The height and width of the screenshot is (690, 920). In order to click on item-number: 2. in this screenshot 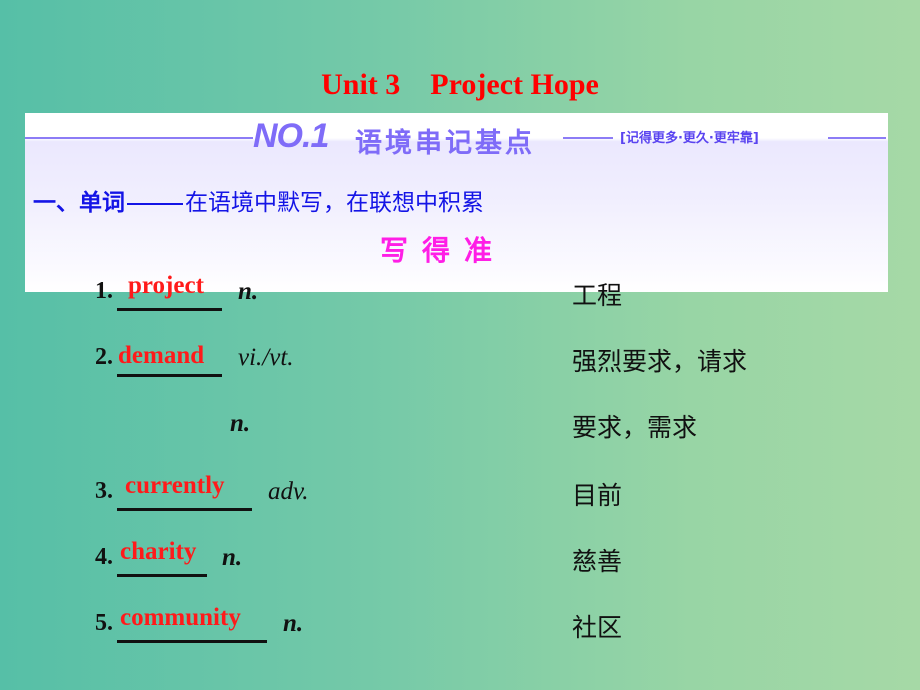, I will do `click(104, 357)`.